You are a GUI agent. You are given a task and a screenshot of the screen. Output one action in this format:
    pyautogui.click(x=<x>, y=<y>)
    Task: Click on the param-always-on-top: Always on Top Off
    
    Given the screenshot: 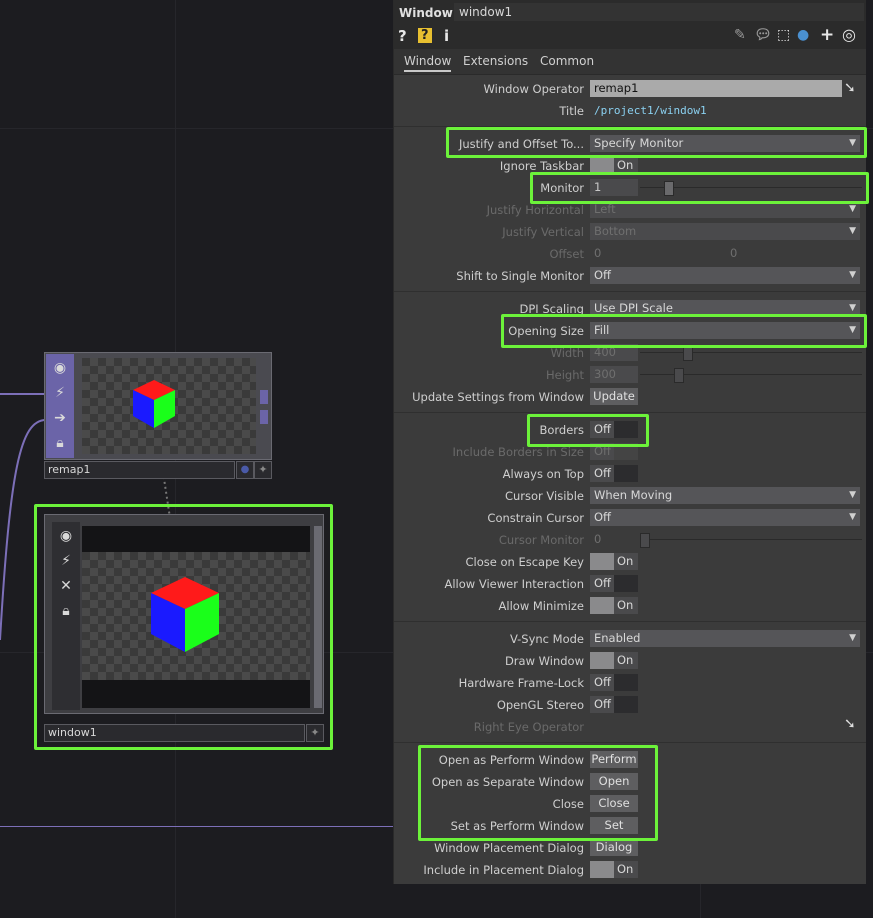 What is the action you would take?
    pyautogui.click(x=630, y=474)
    